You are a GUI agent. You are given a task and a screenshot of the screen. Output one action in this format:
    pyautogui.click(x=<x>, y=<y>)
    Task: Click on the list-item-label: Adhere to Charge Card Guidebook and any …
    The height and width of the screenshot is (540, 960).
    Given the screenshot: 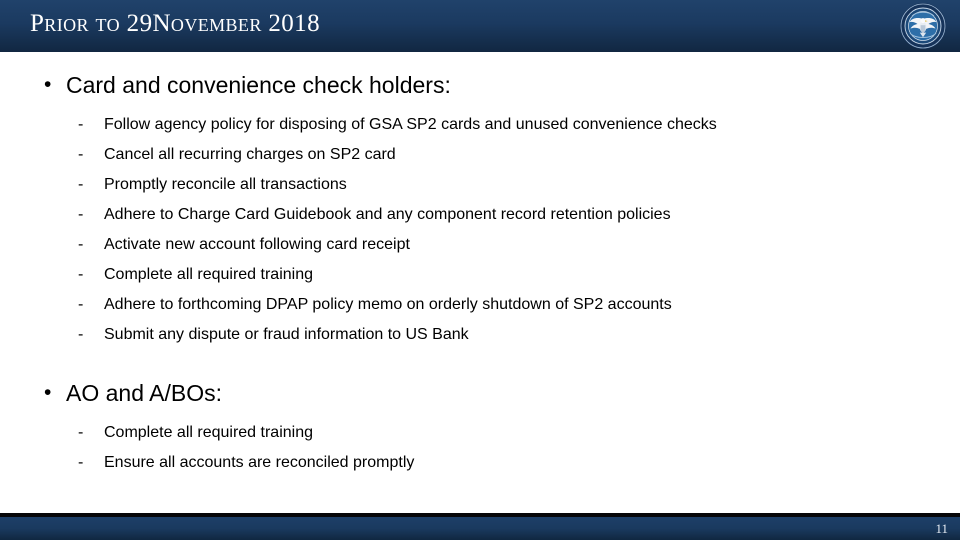 What is the action you would take?
    pyautogui.click(x=387, y=214)
    